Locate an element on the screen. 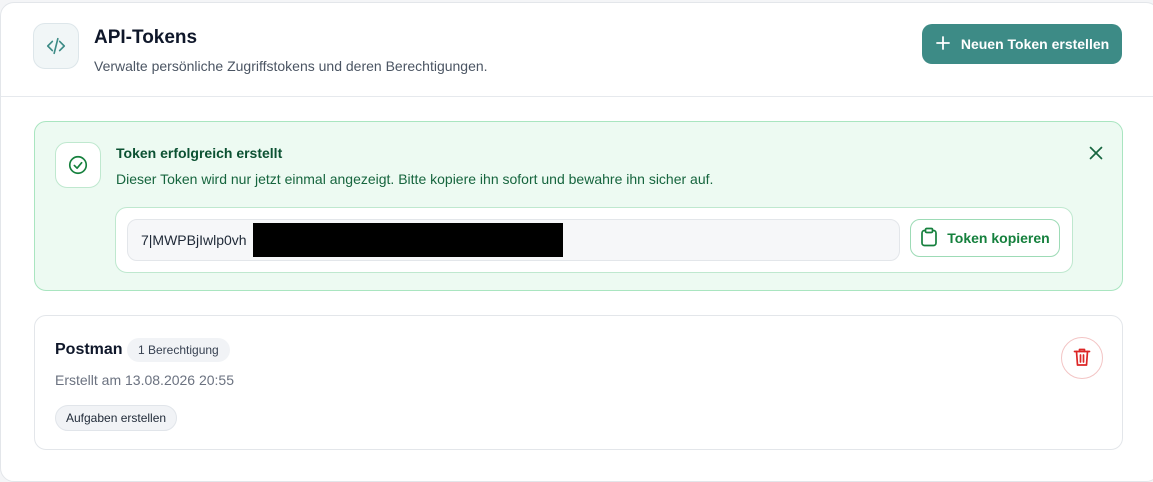 Image resolution: width=1153 pixels, height=482 pixels. code-icon is located at coordinates (56, 46).